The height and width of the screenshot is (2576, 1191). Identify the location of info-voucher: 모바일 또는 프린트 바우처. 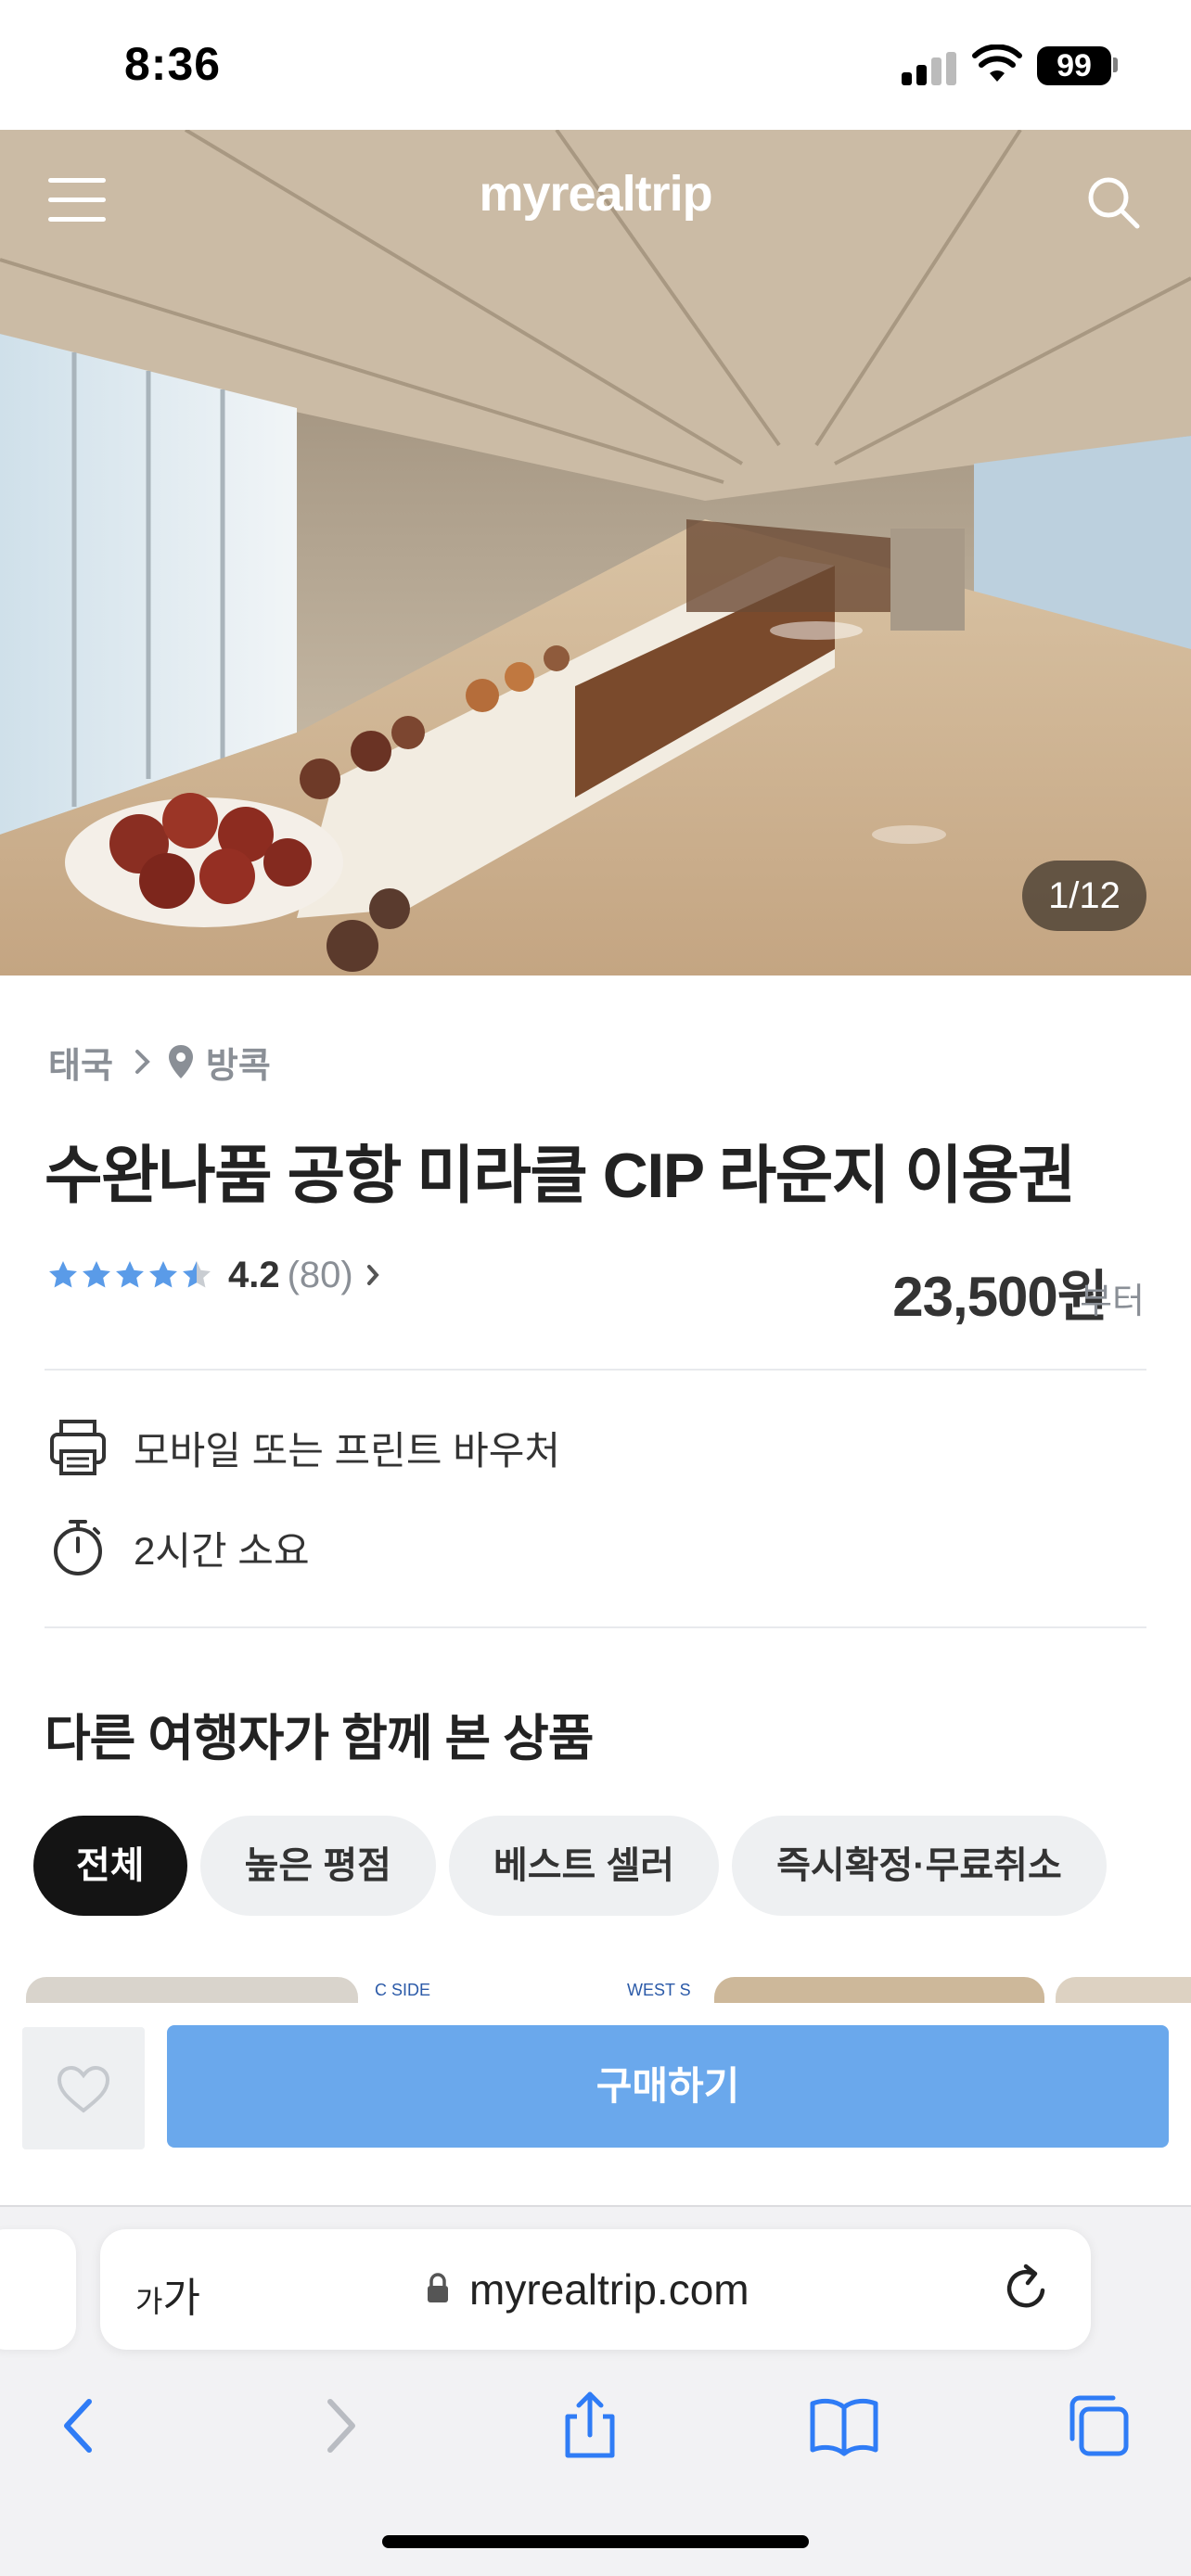
(303, 1447).